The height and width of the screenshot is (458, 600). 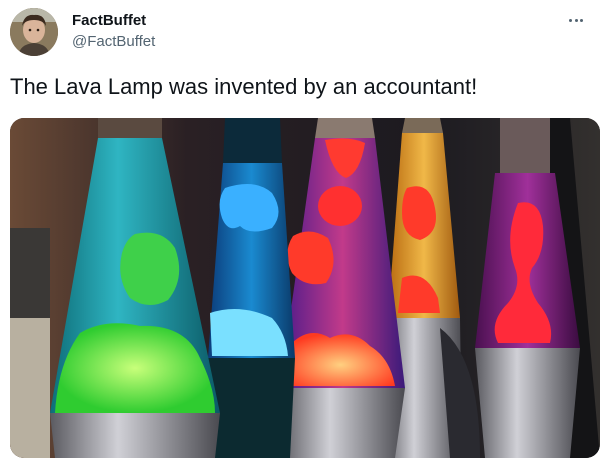 What do you see at coordinates (113, 42) in the screenshot?
I see `user-handle: @FactBuffet` at bounding box center [113, 42].